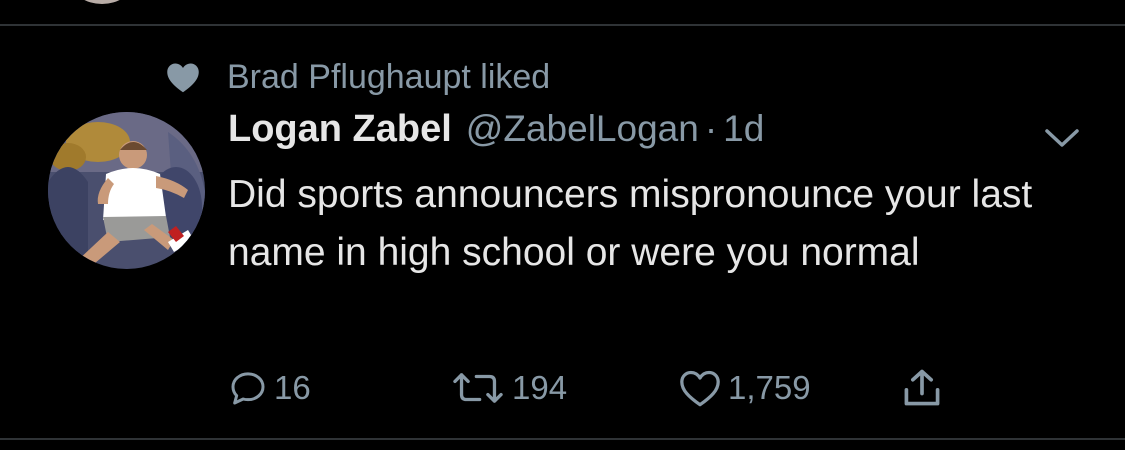  I want to click on tweet-header: Logan Zabel @ZabelLogan · 1d, so click(496, 136).